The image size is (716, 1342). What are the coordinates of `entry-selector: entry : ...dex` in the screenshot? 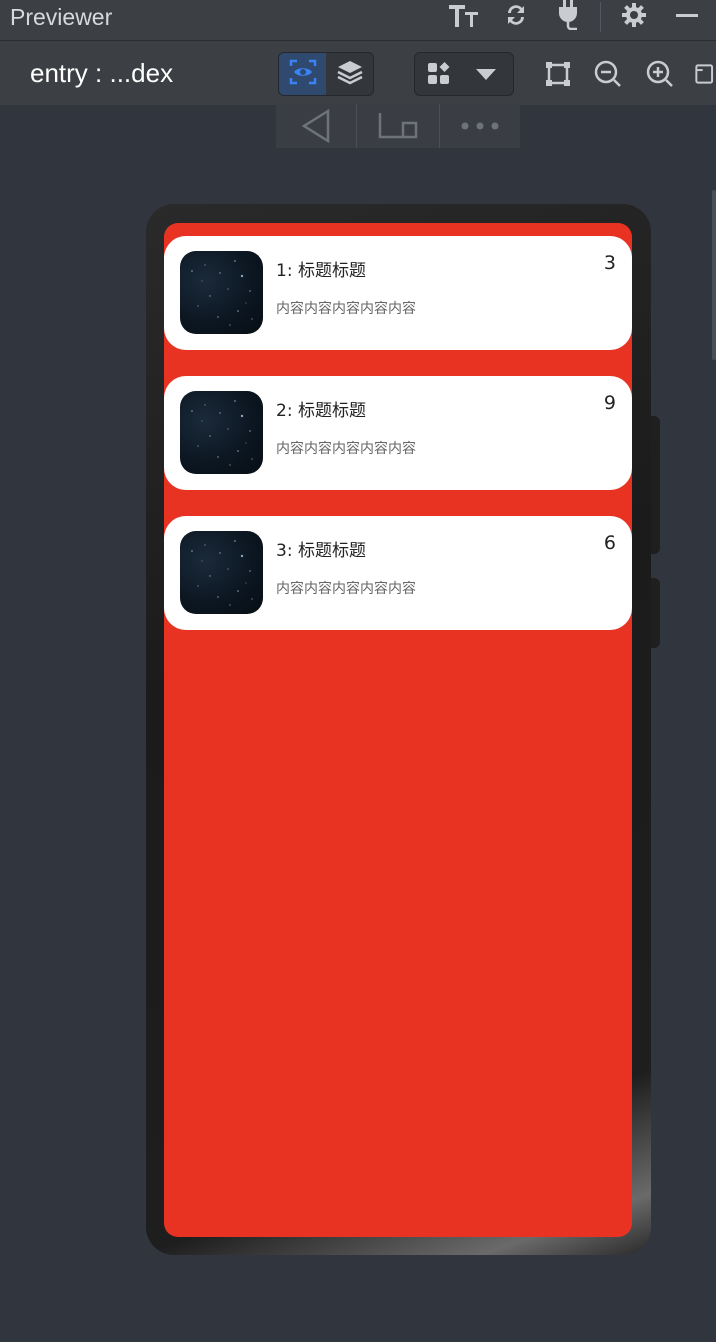 It's located at (101, 73).